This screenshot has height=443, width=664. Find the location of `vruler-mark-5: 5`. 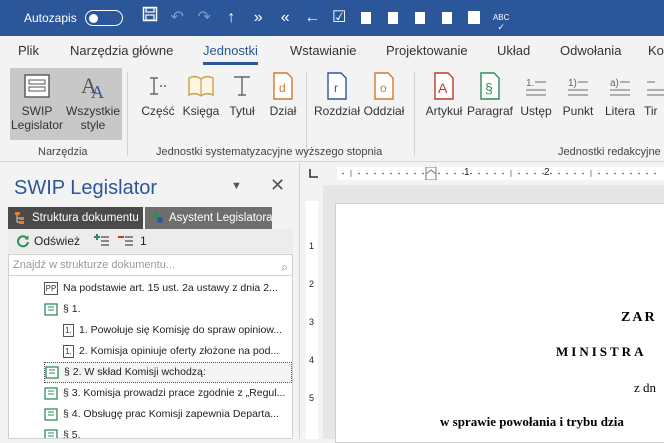

vruler-mark-5: 5 is located at coordinates (312, 398).